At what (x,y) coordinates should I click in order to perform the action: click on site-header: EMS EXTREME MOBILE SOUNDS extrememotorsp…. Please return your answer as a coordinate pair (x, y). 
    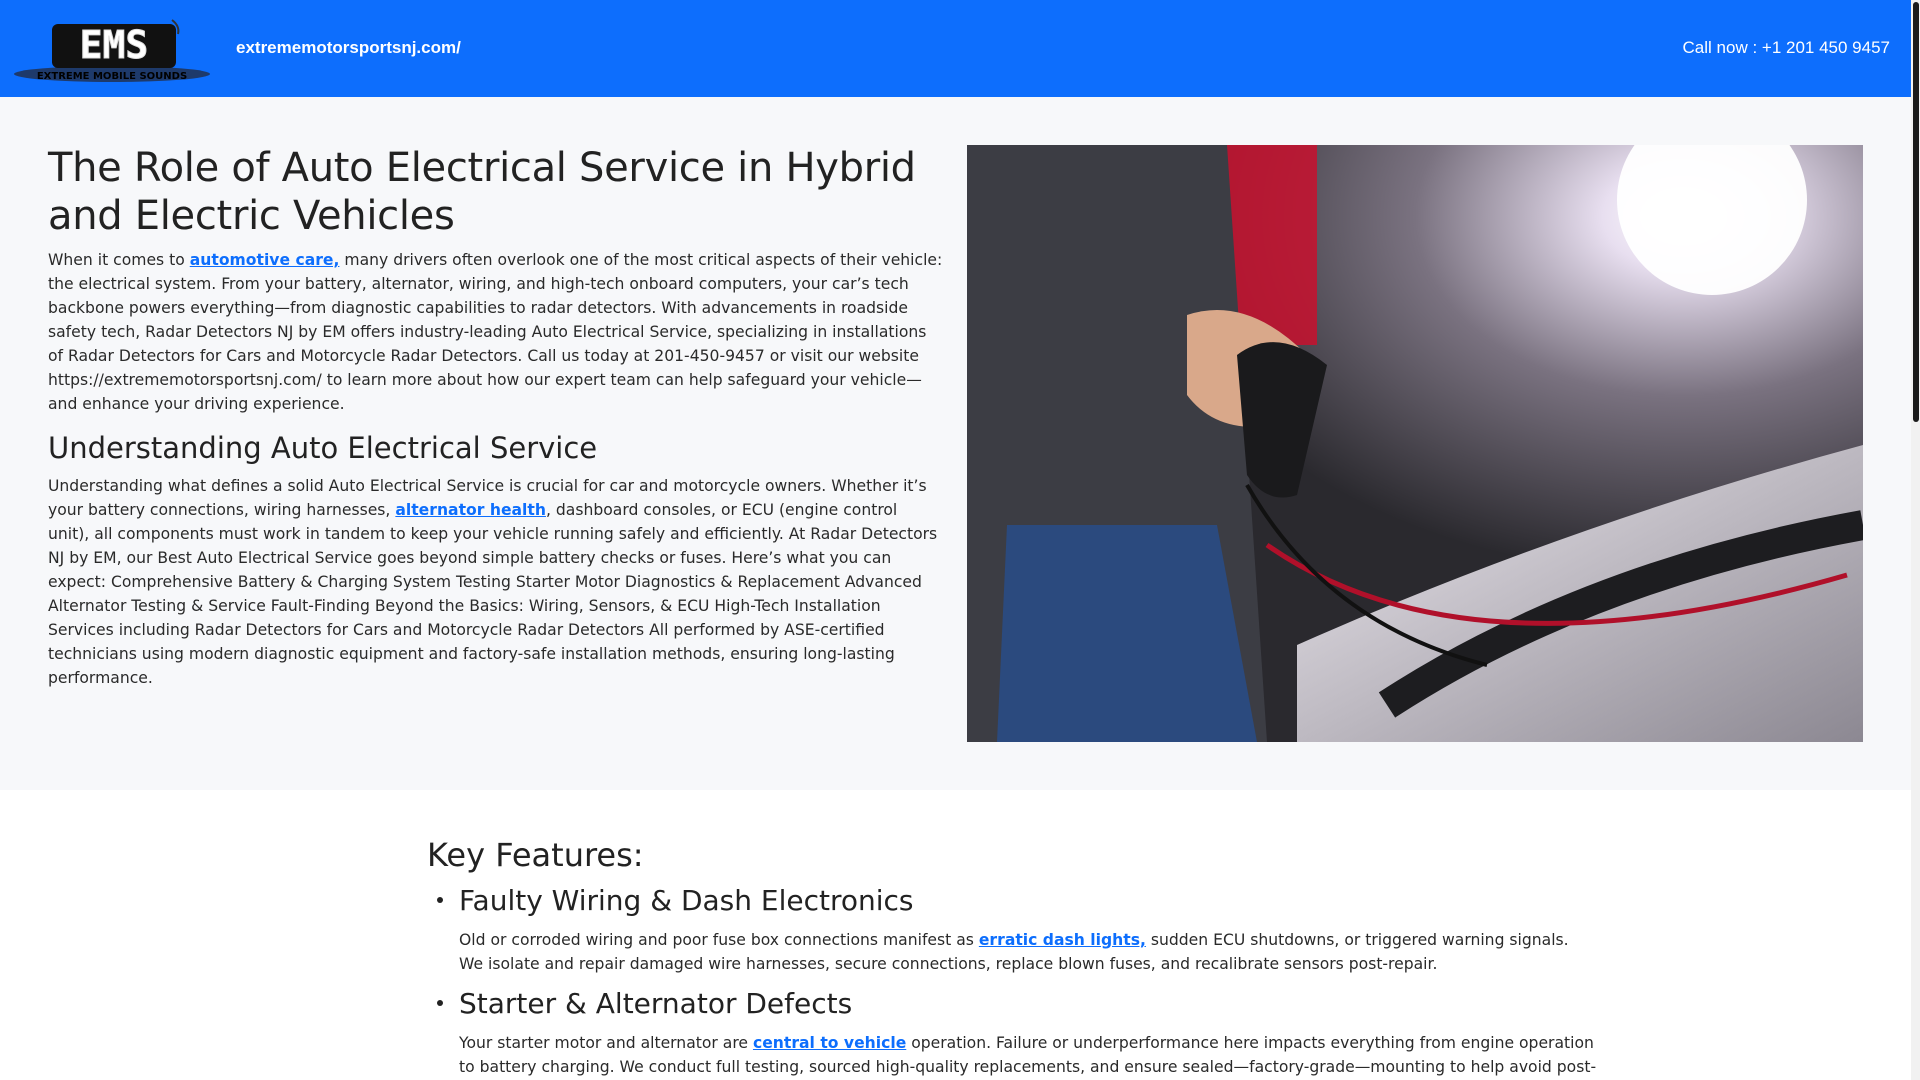
    Looking at the image, I should click on (955, 48).